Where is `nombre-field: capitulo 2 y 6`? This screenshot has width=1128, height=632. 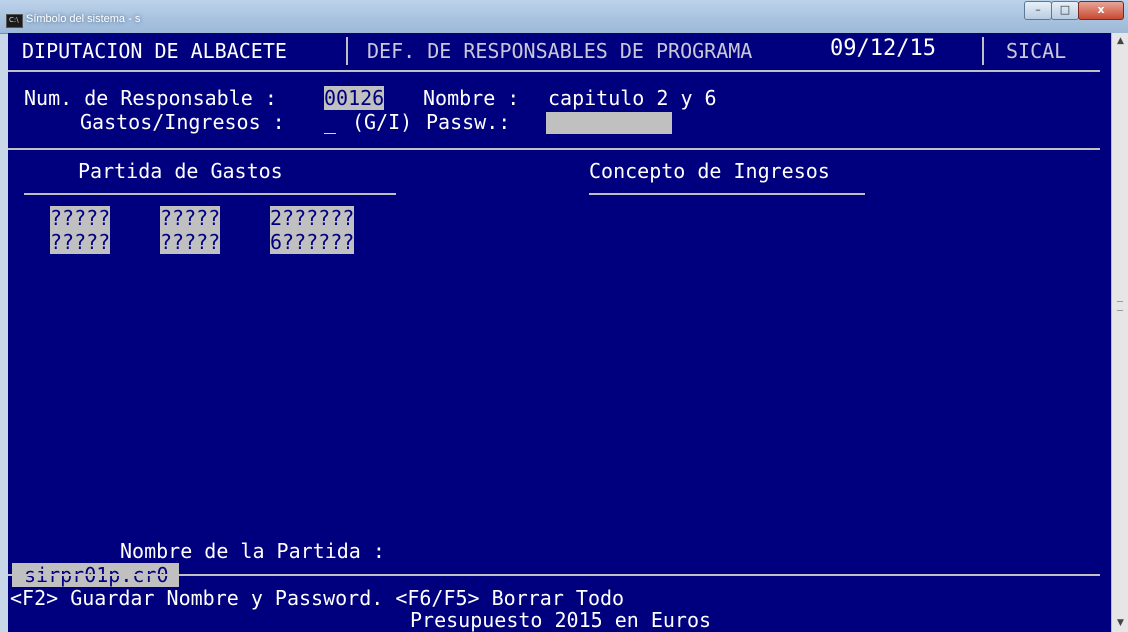 nombre-field: capitulo 2 y 6 is located at coordinates (632, 98).